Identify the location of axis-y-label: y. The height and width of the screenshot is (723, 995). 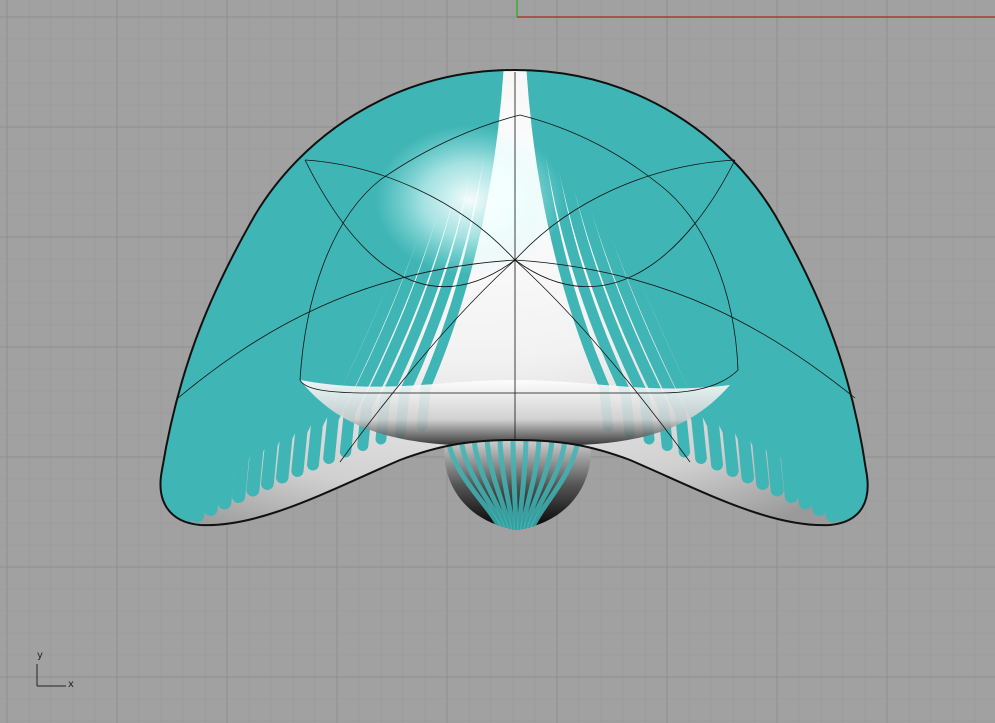
(40, 655).